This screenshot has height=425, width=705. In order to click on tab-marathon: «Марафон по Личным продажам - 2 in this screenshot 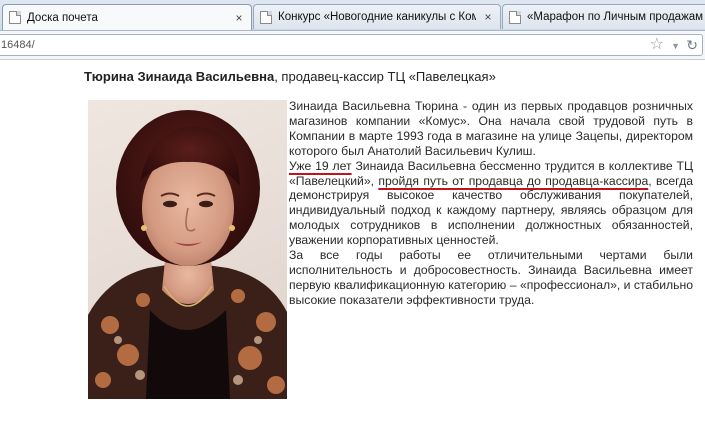, I will do `click(603, 16)`.